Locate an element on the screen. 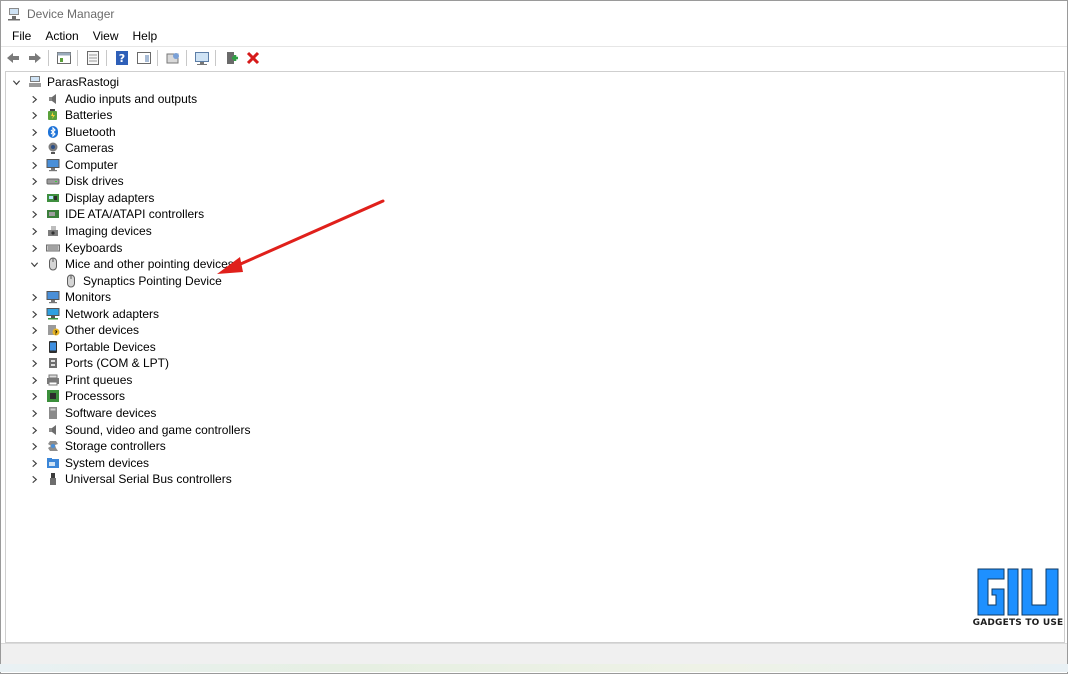 The width and height of the screenshot is (1068, 674). system-folder-icon is located at coordinates (53, 463).